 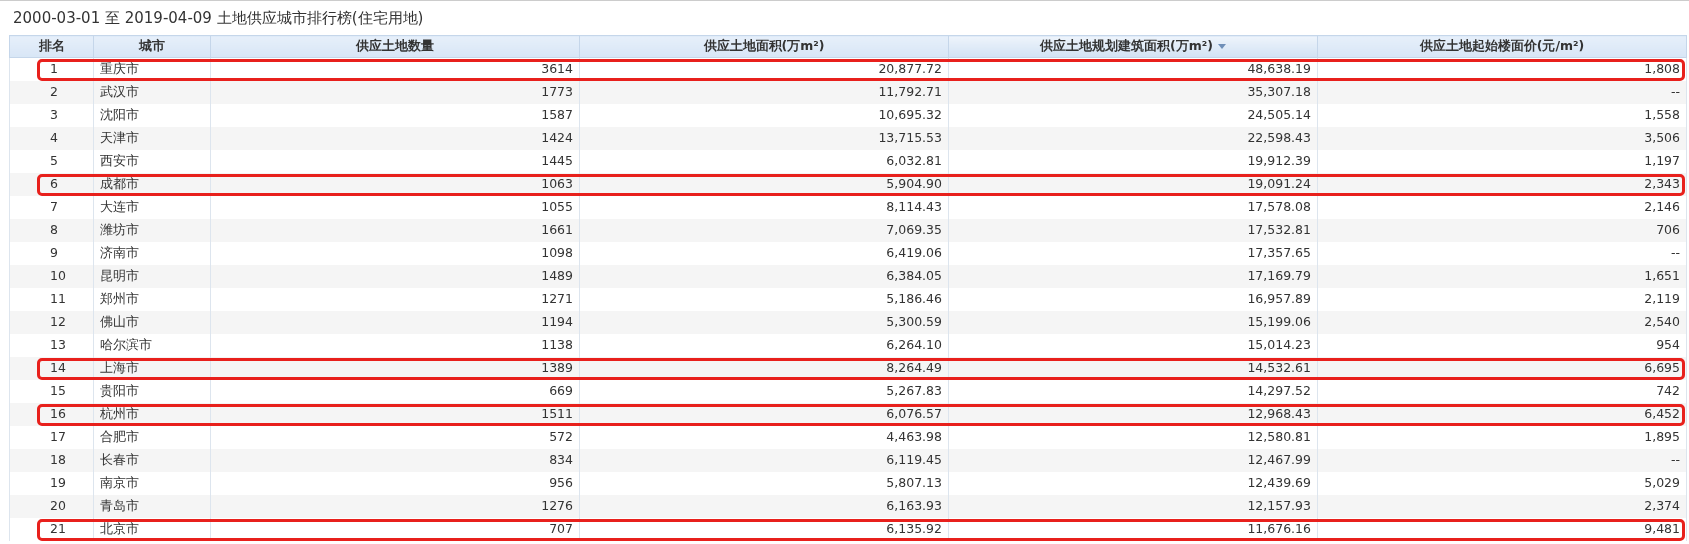 I want to click on table-cell: 10,695.32, so click(x=764, y=115).